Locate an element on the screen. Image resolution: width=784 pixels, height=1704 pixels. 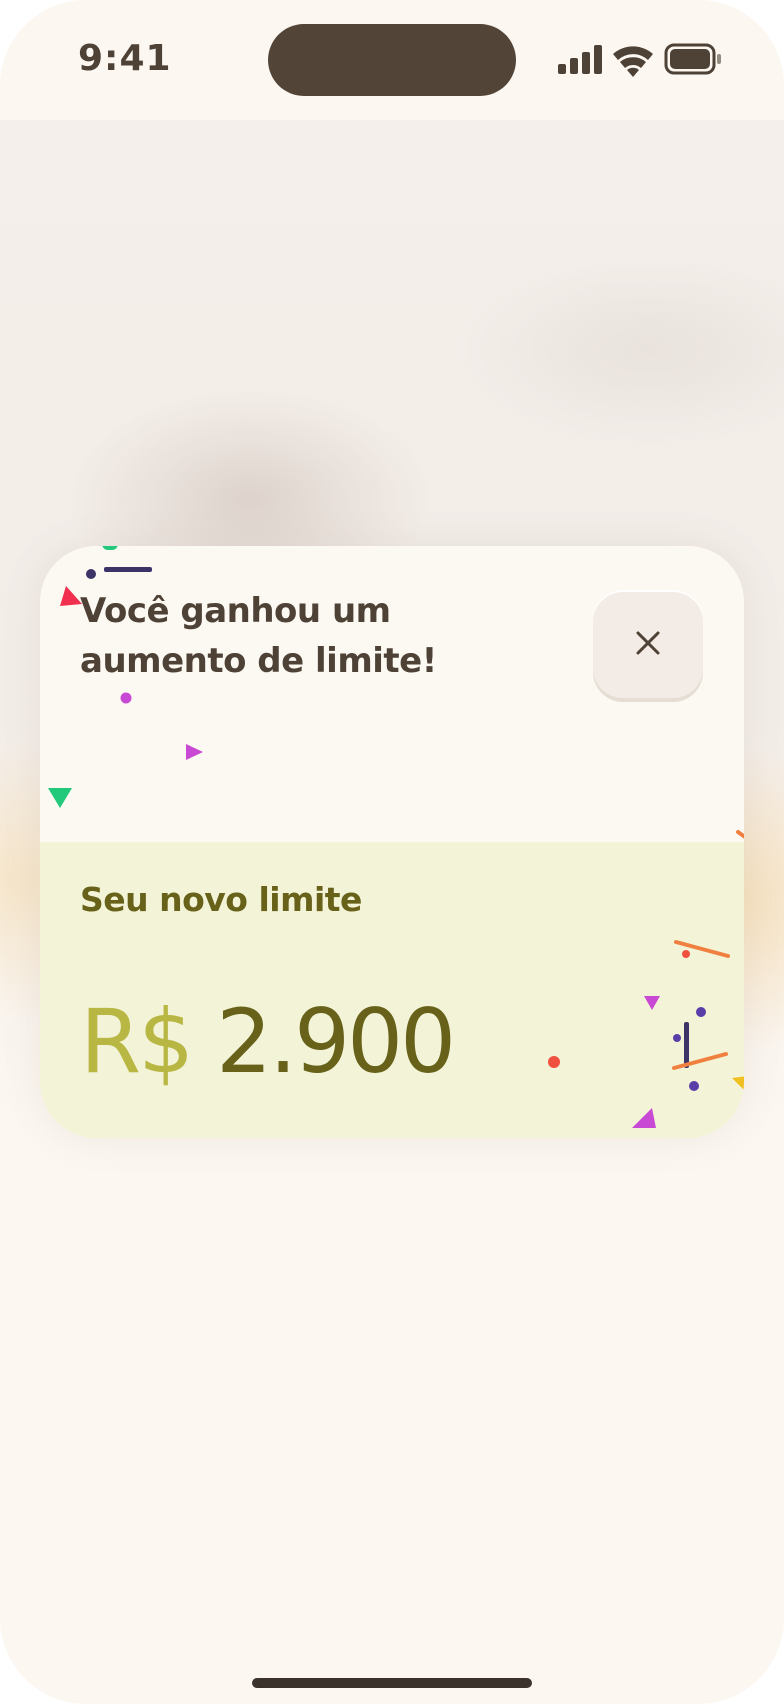
modal-title: Você ganhou um aumento de limite! is located at coordinates (258, 636).